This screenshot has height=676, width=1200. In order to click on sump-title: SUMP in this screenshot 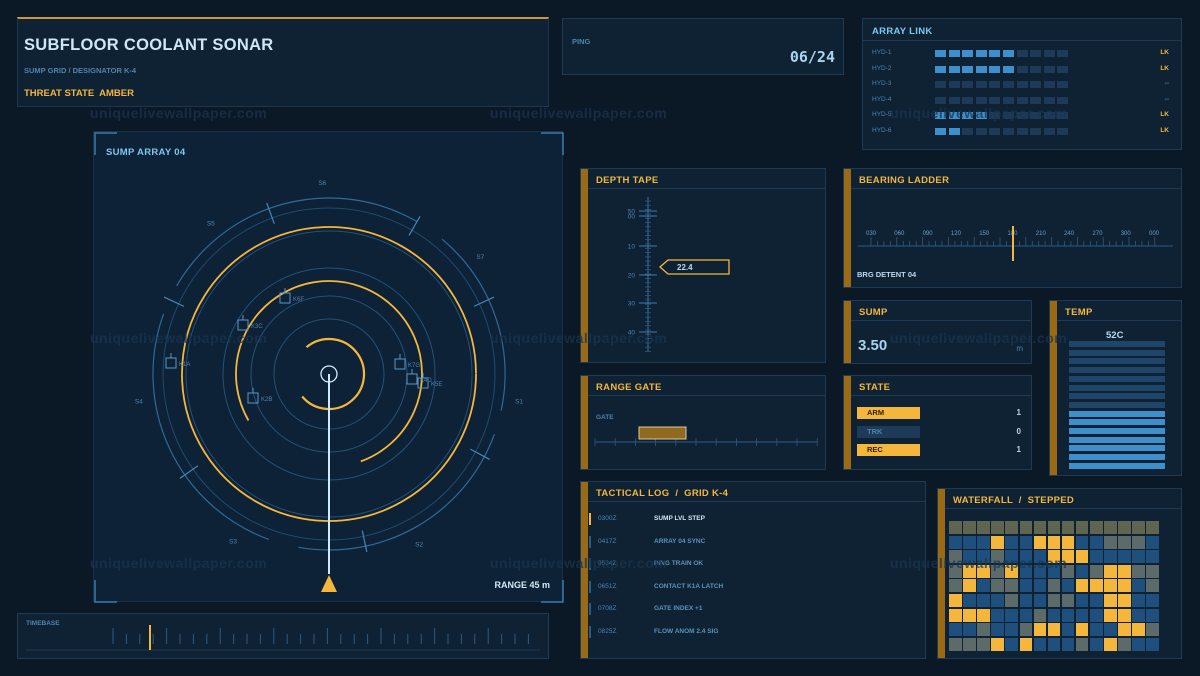, I will do `click(873, 312)`.